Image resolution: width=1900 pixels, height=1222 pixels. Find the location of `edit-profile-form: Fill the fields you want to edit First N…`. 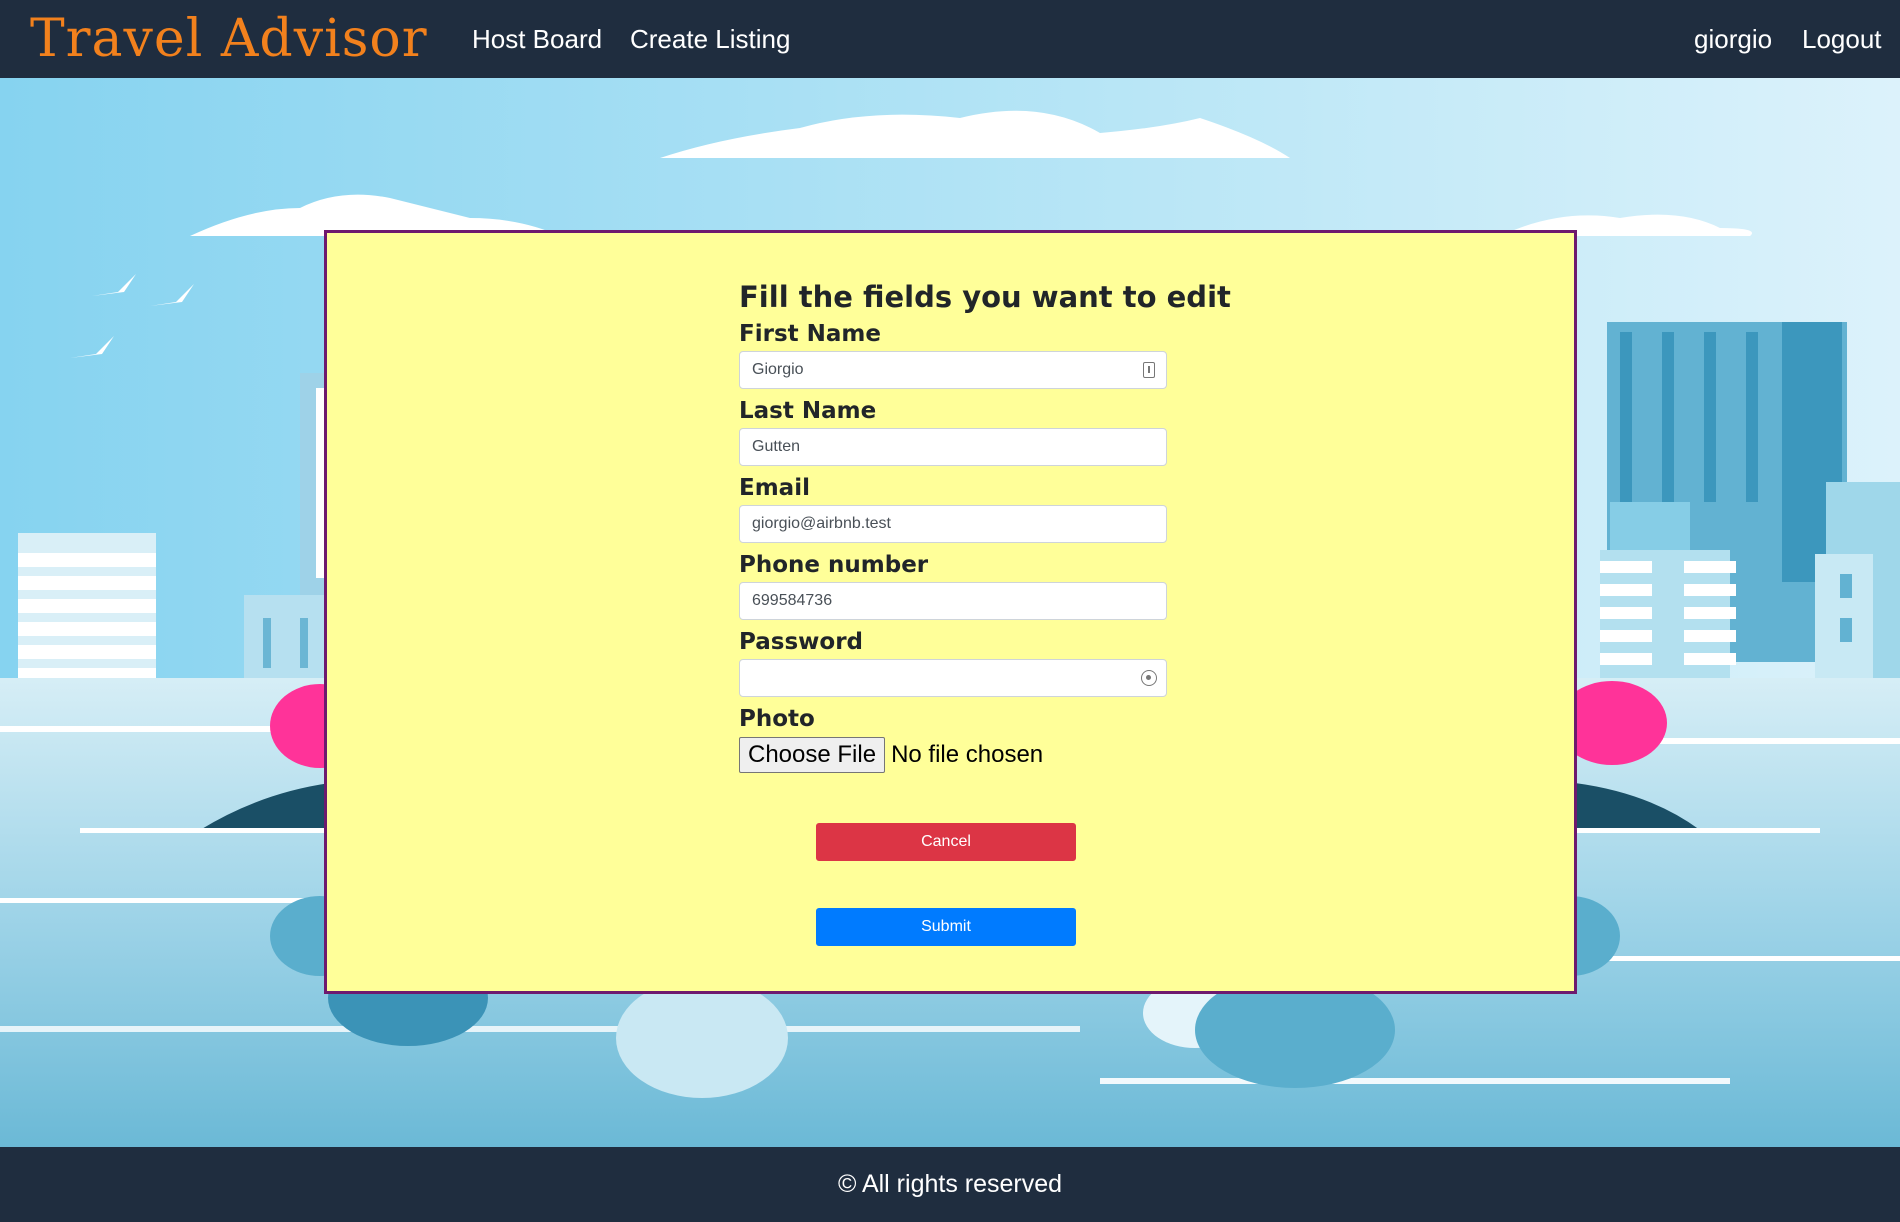

edit-profile-form: Fill the fields you want to edit First N… is located at coordinates (985, 525).